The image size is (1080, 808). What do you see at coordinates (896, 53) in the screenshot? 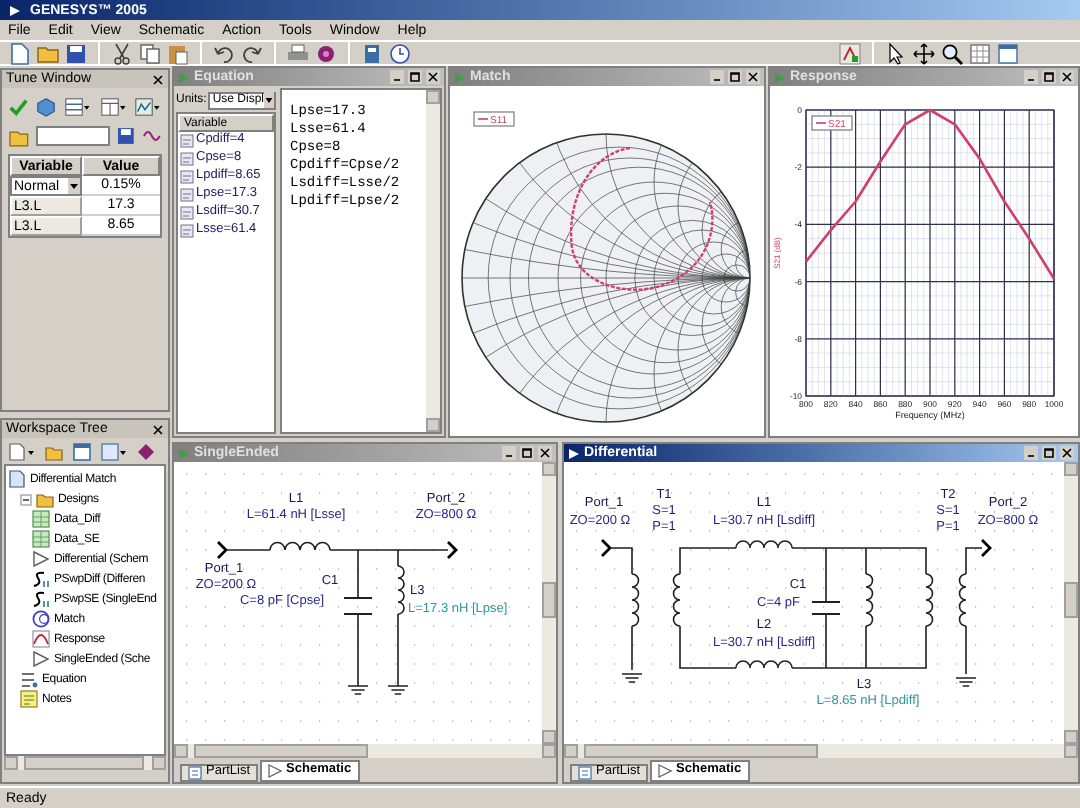
I see `pointer-icon` at bounding box center [896, 53].